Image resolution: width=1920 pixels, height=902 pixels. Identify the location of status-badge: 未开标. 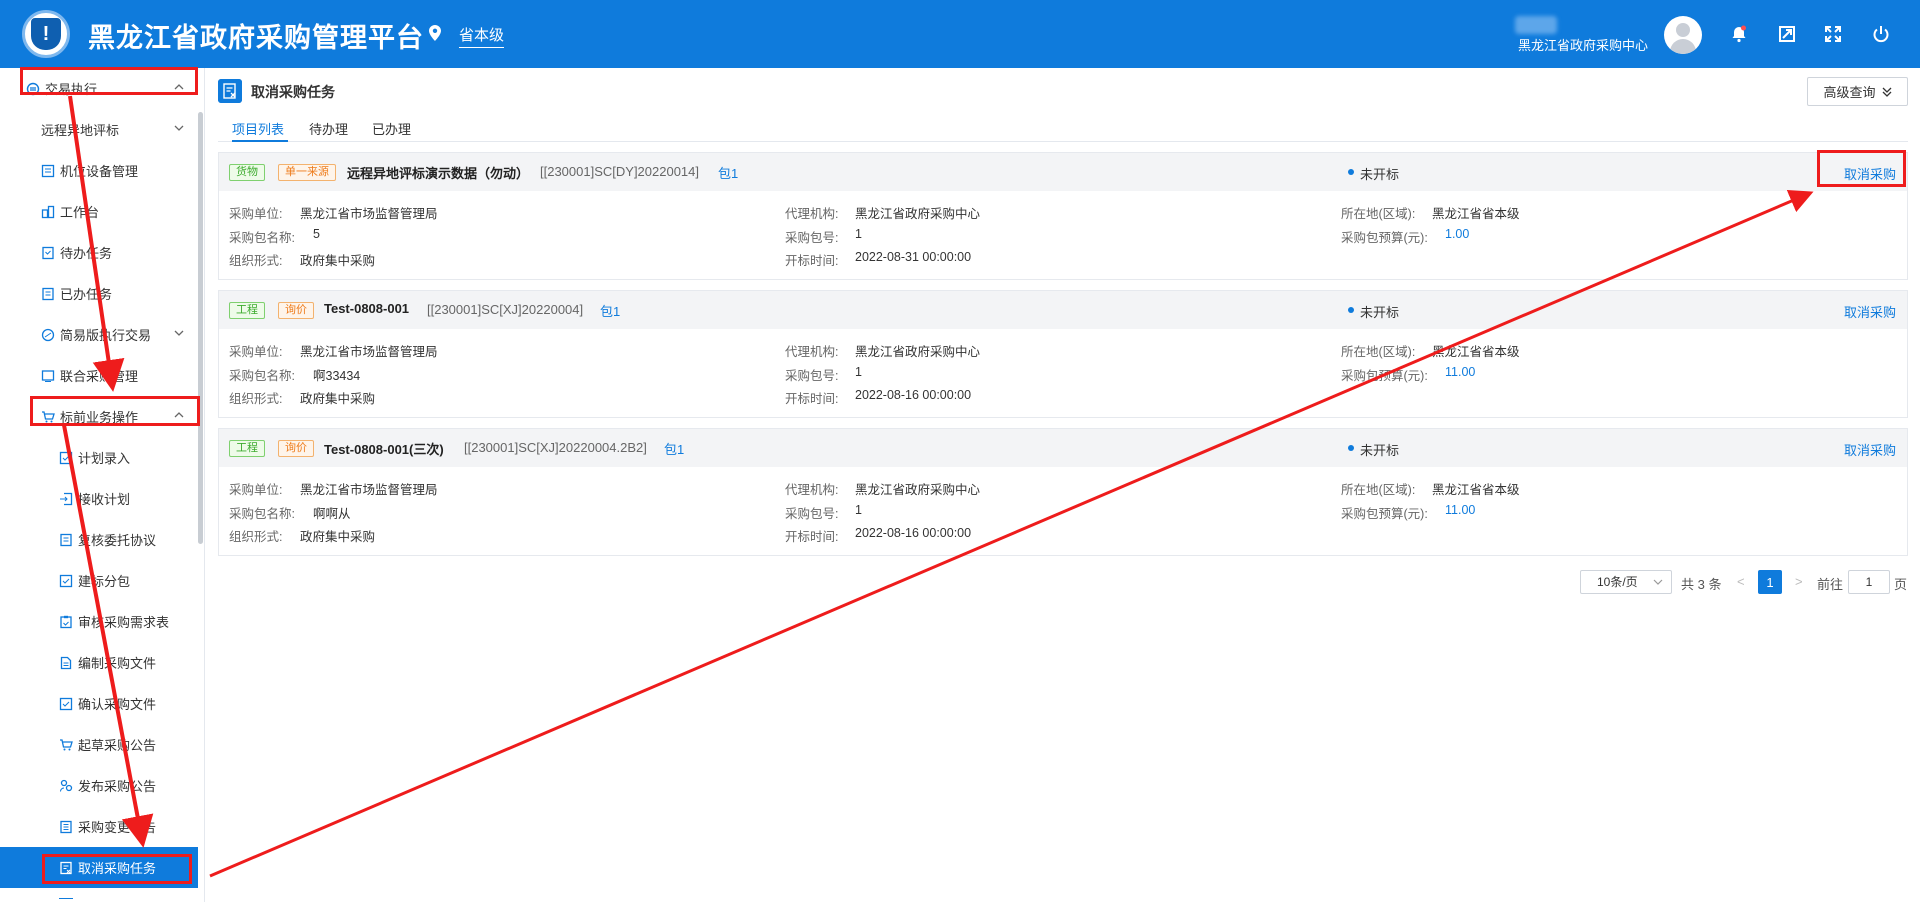
(1380, 174).